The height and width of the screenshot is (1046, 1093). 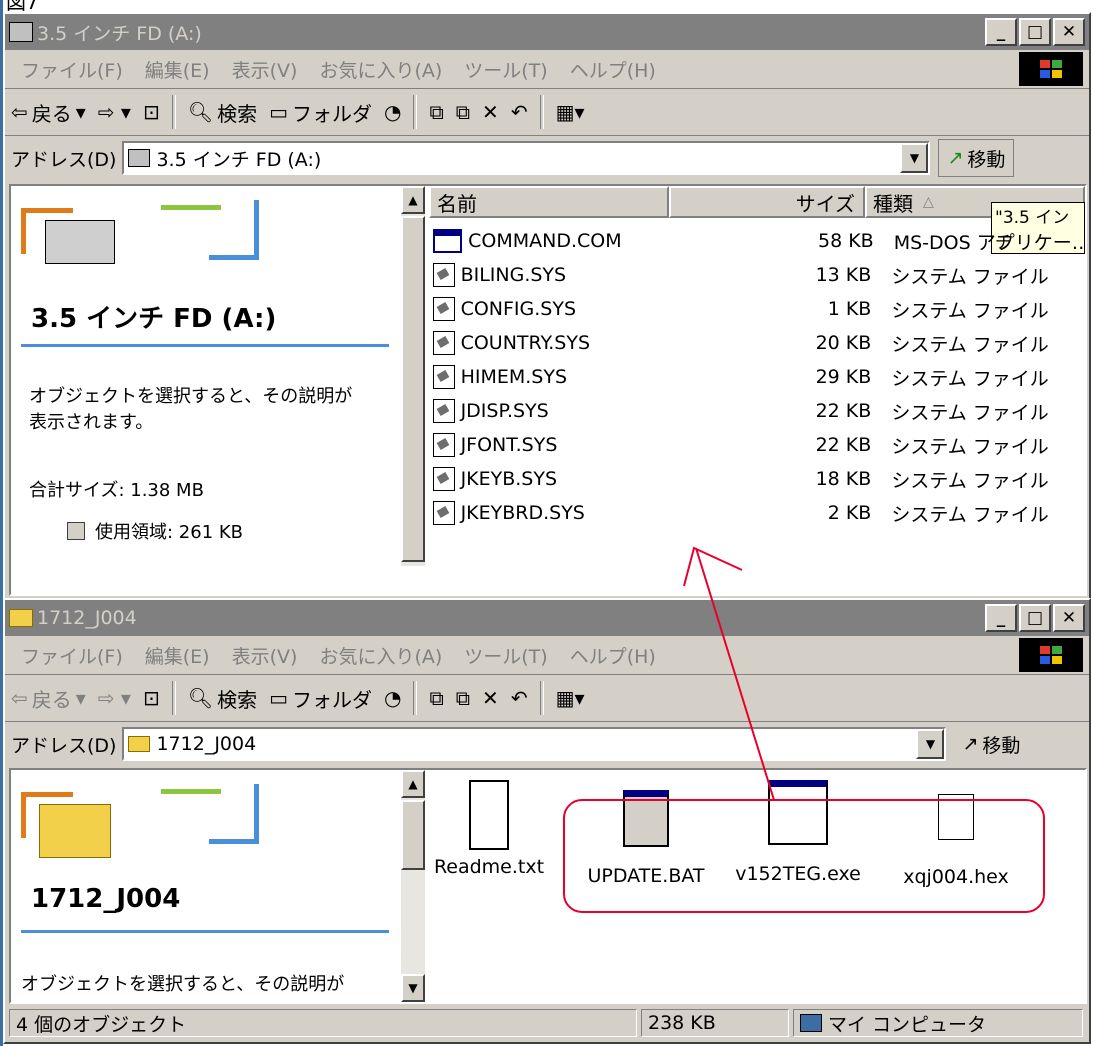 What do you see at coordinates (804, 856) in the screenshot?
I see `annotation-highlight-box` at bounding box center [804, 856].